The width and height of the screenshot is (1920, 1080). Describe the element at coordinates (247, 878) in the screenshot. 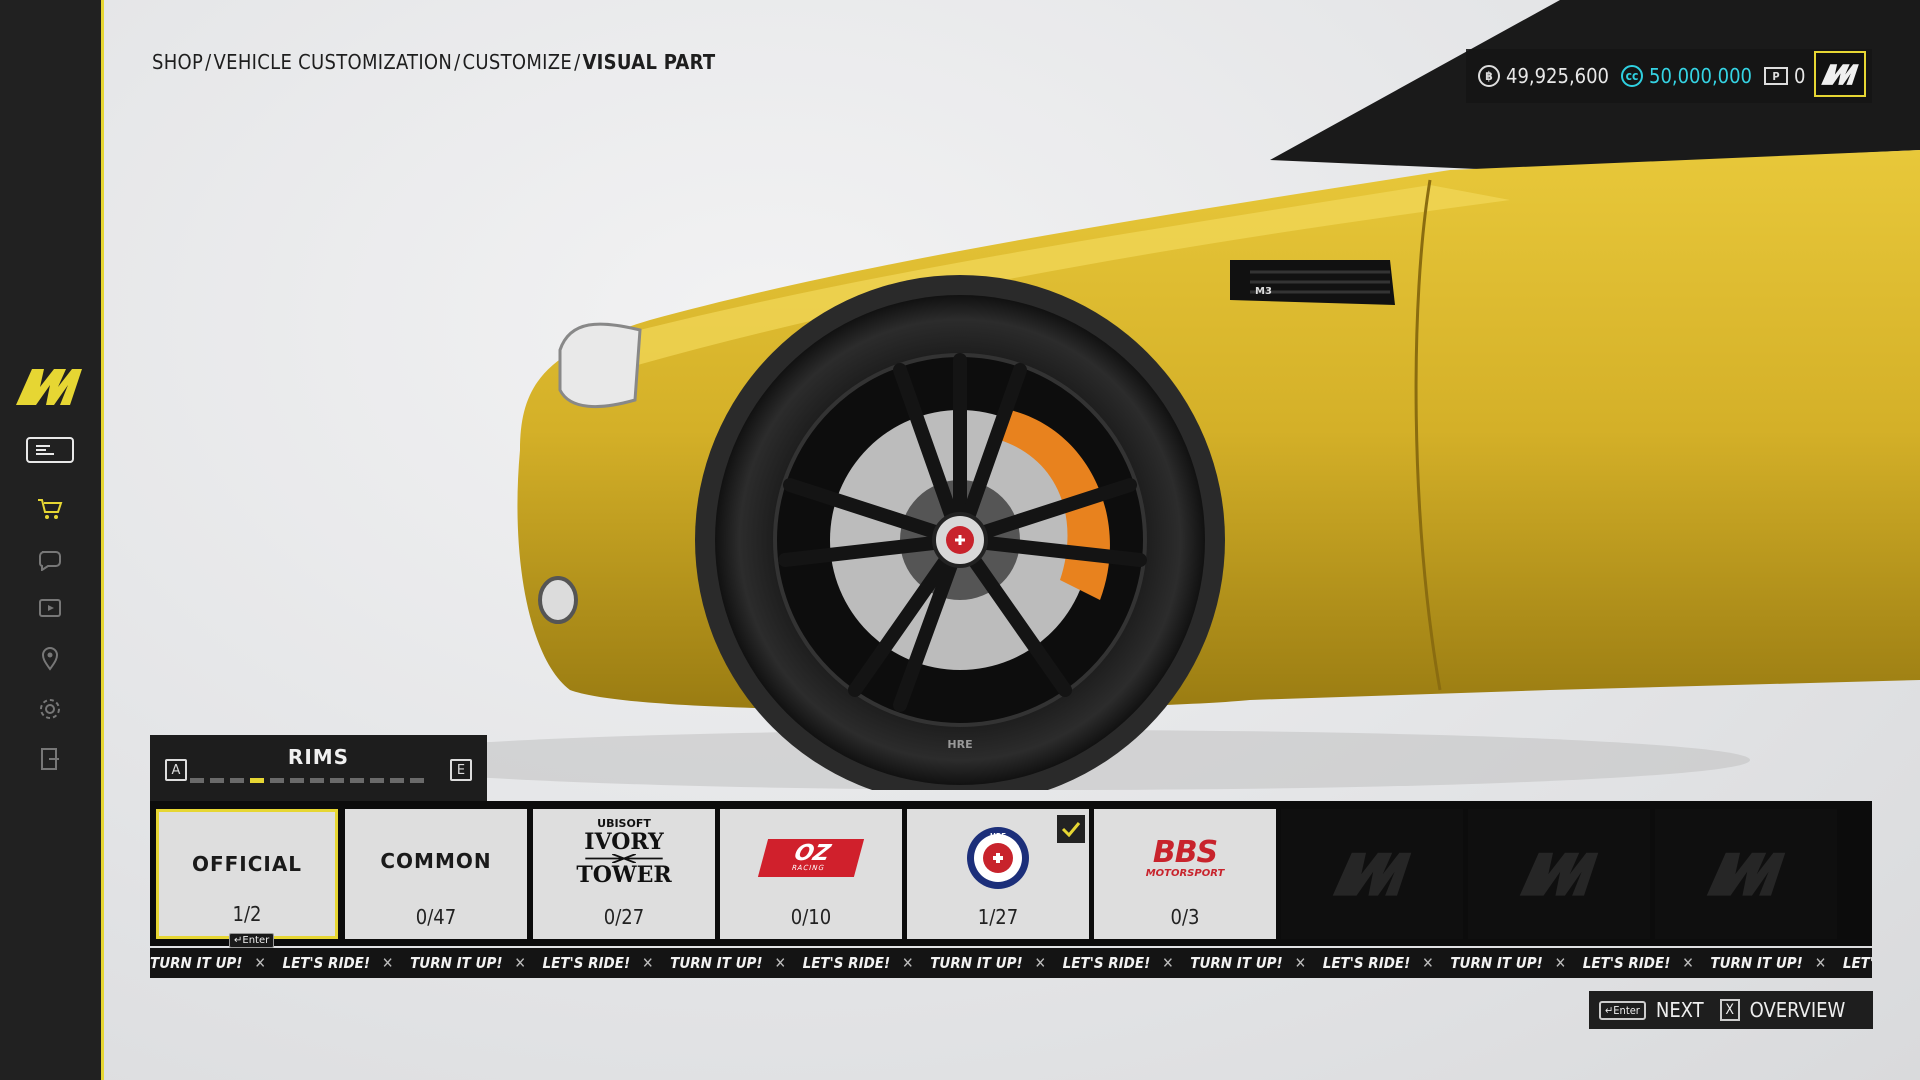

I see `card-official: OFFICIAL 1/2 ↵Enter` at that location.